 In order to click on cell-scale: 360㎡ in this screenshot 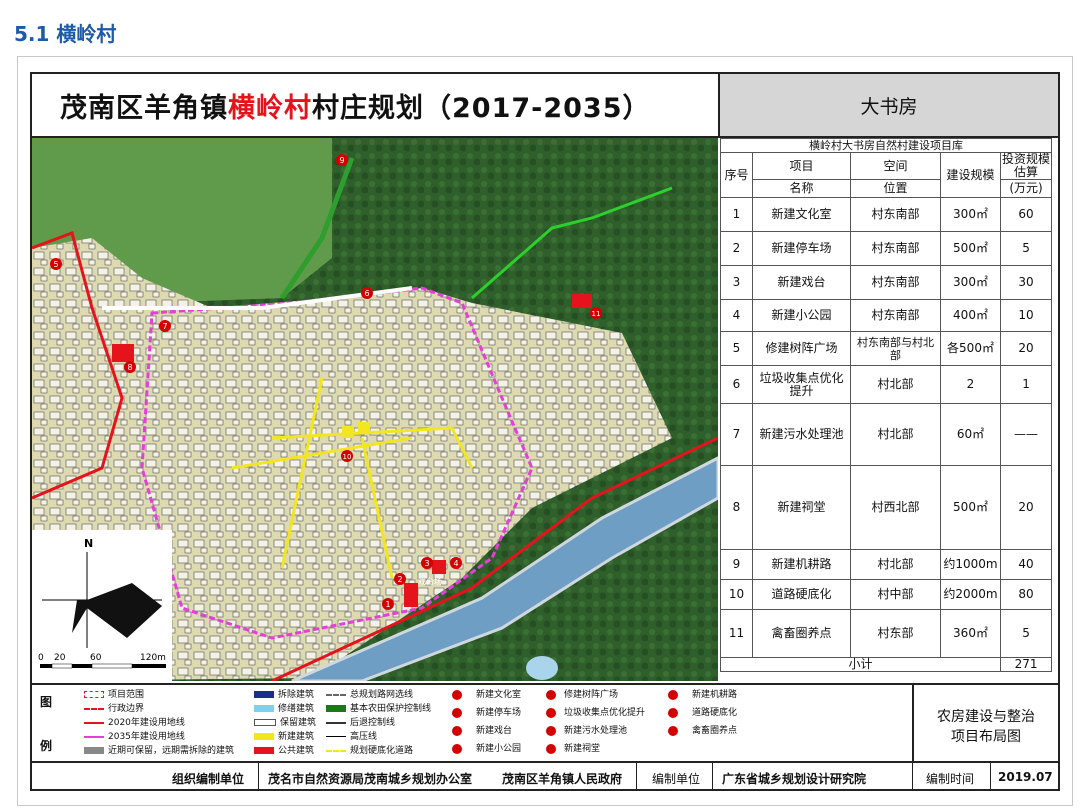, I will do `click(970, 633)`.